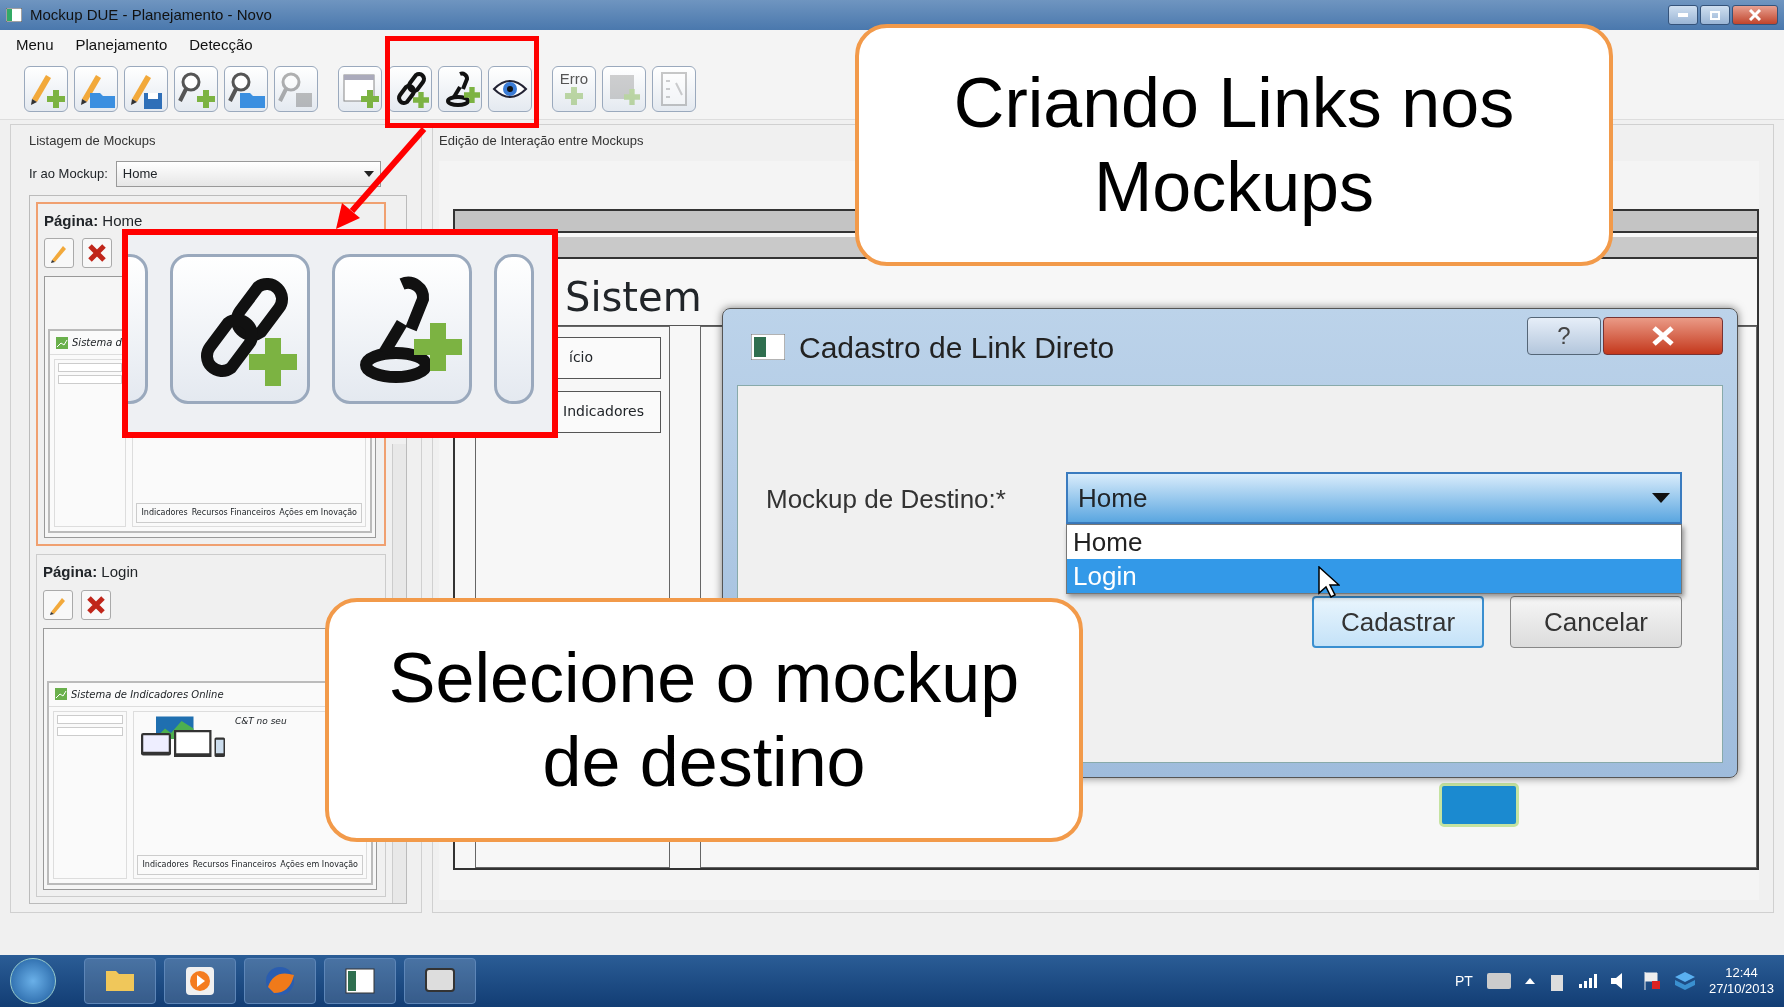 The height and width of the screenshot is (1007, 1784). What do you see at coordinates (94, 220) in the screenshot?
I see `page-label: Página: Home` at bounding box center [94, 220].